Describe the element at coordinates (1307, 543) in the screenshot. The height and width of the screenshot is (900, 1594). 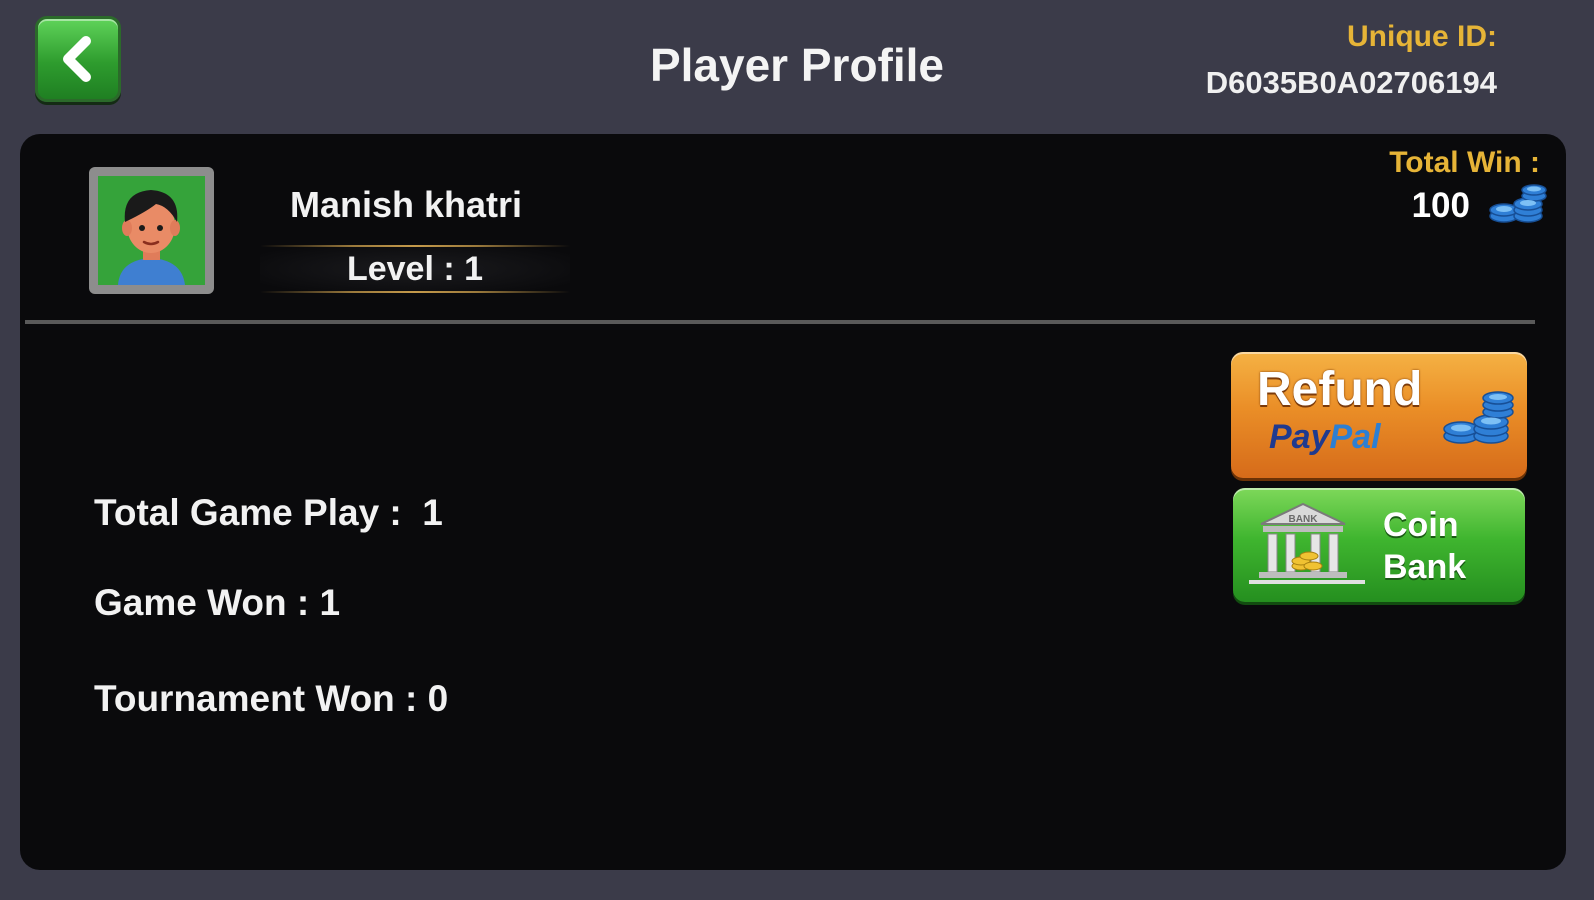
I see `bank-icon: BANK` at that location.